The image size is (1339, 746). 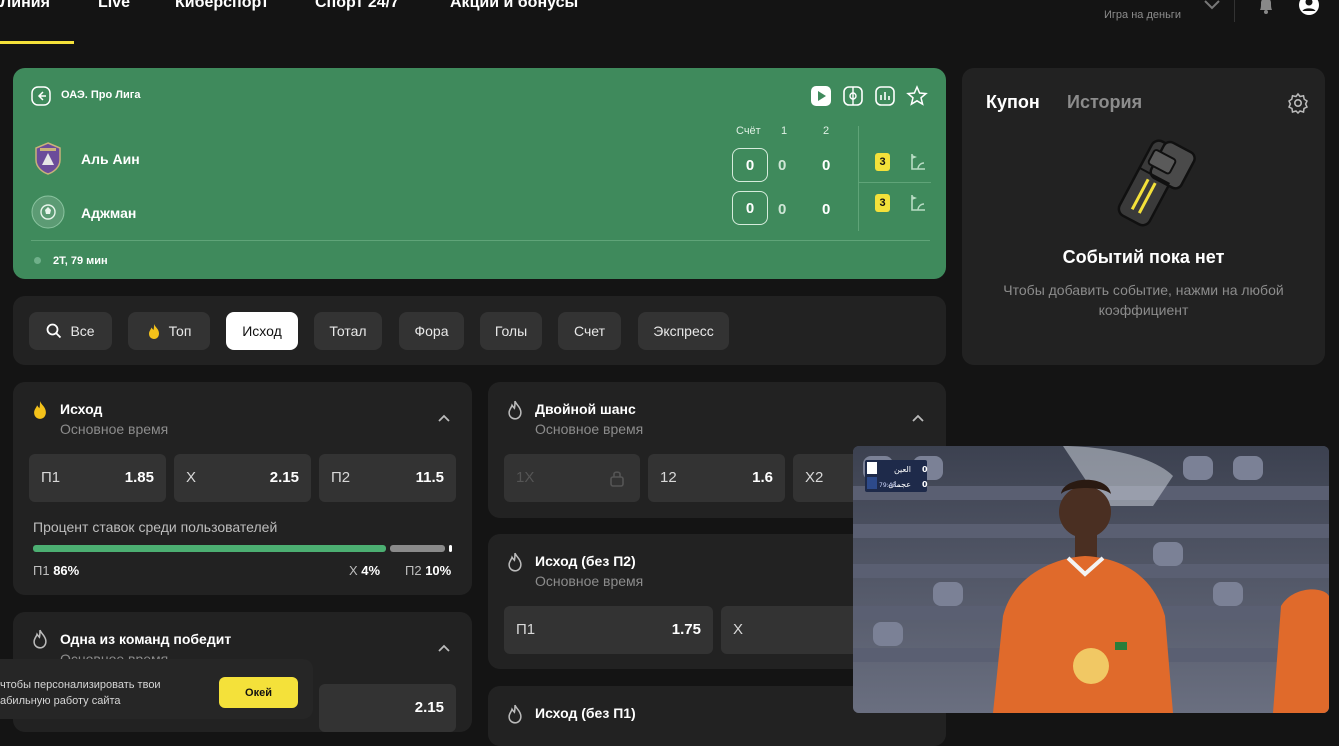 I want to click on cookie-text-line: чтобы персонализировать твои, so click(x=80, y=685).